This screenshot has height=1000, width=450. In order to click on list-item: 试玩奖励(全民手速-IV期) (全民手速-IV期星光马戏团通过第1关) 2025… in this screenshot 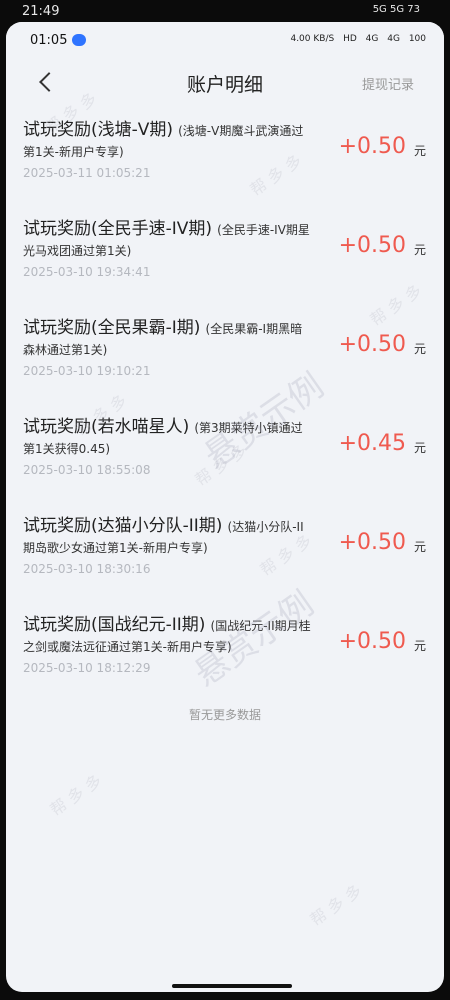, I will do `click(225, 260)`.